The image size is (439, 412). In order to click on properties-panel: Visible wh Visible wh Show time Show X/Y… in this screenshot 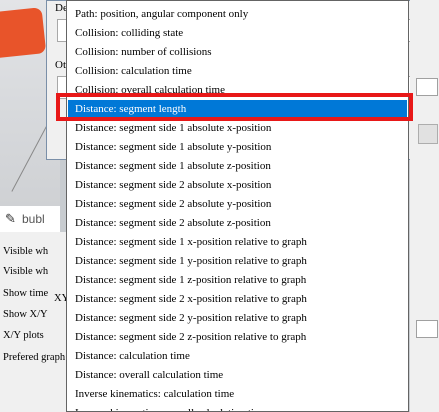, I will do `click(33, 322)`.